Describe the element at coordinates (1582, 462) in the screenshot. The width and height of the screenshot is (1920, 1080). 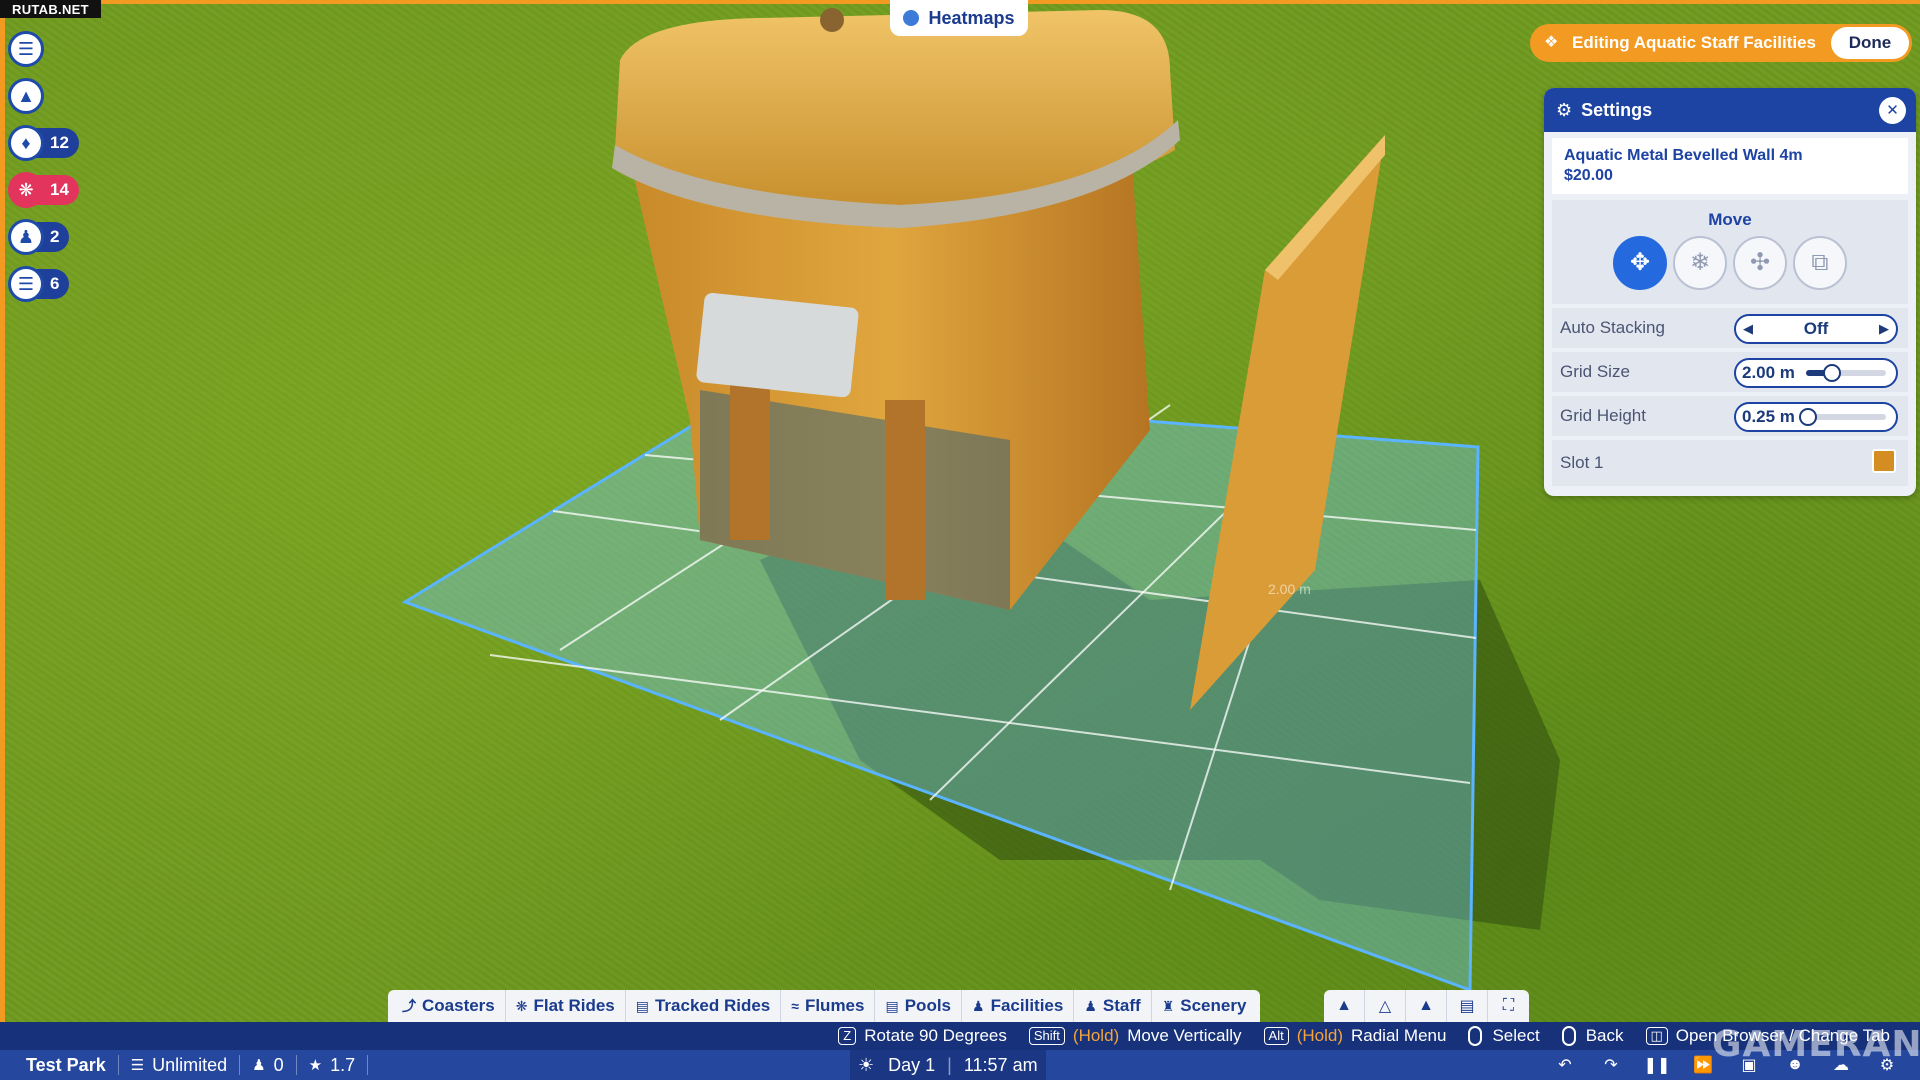
I see `slot-label: Slot 1` at that location.